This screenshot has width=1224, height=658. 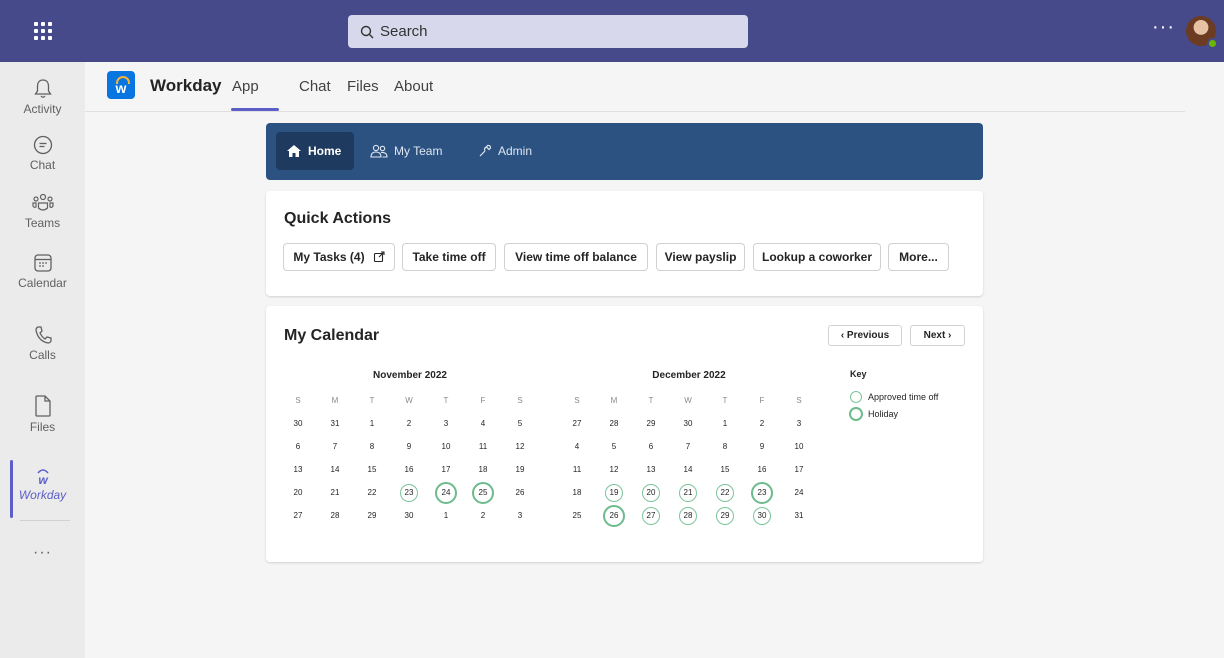 What do you see at coordinates (817, 257) in the screenshot?
I see `lookup-coworker-button: Lookup a coworker` at bounding box center [817, 257].